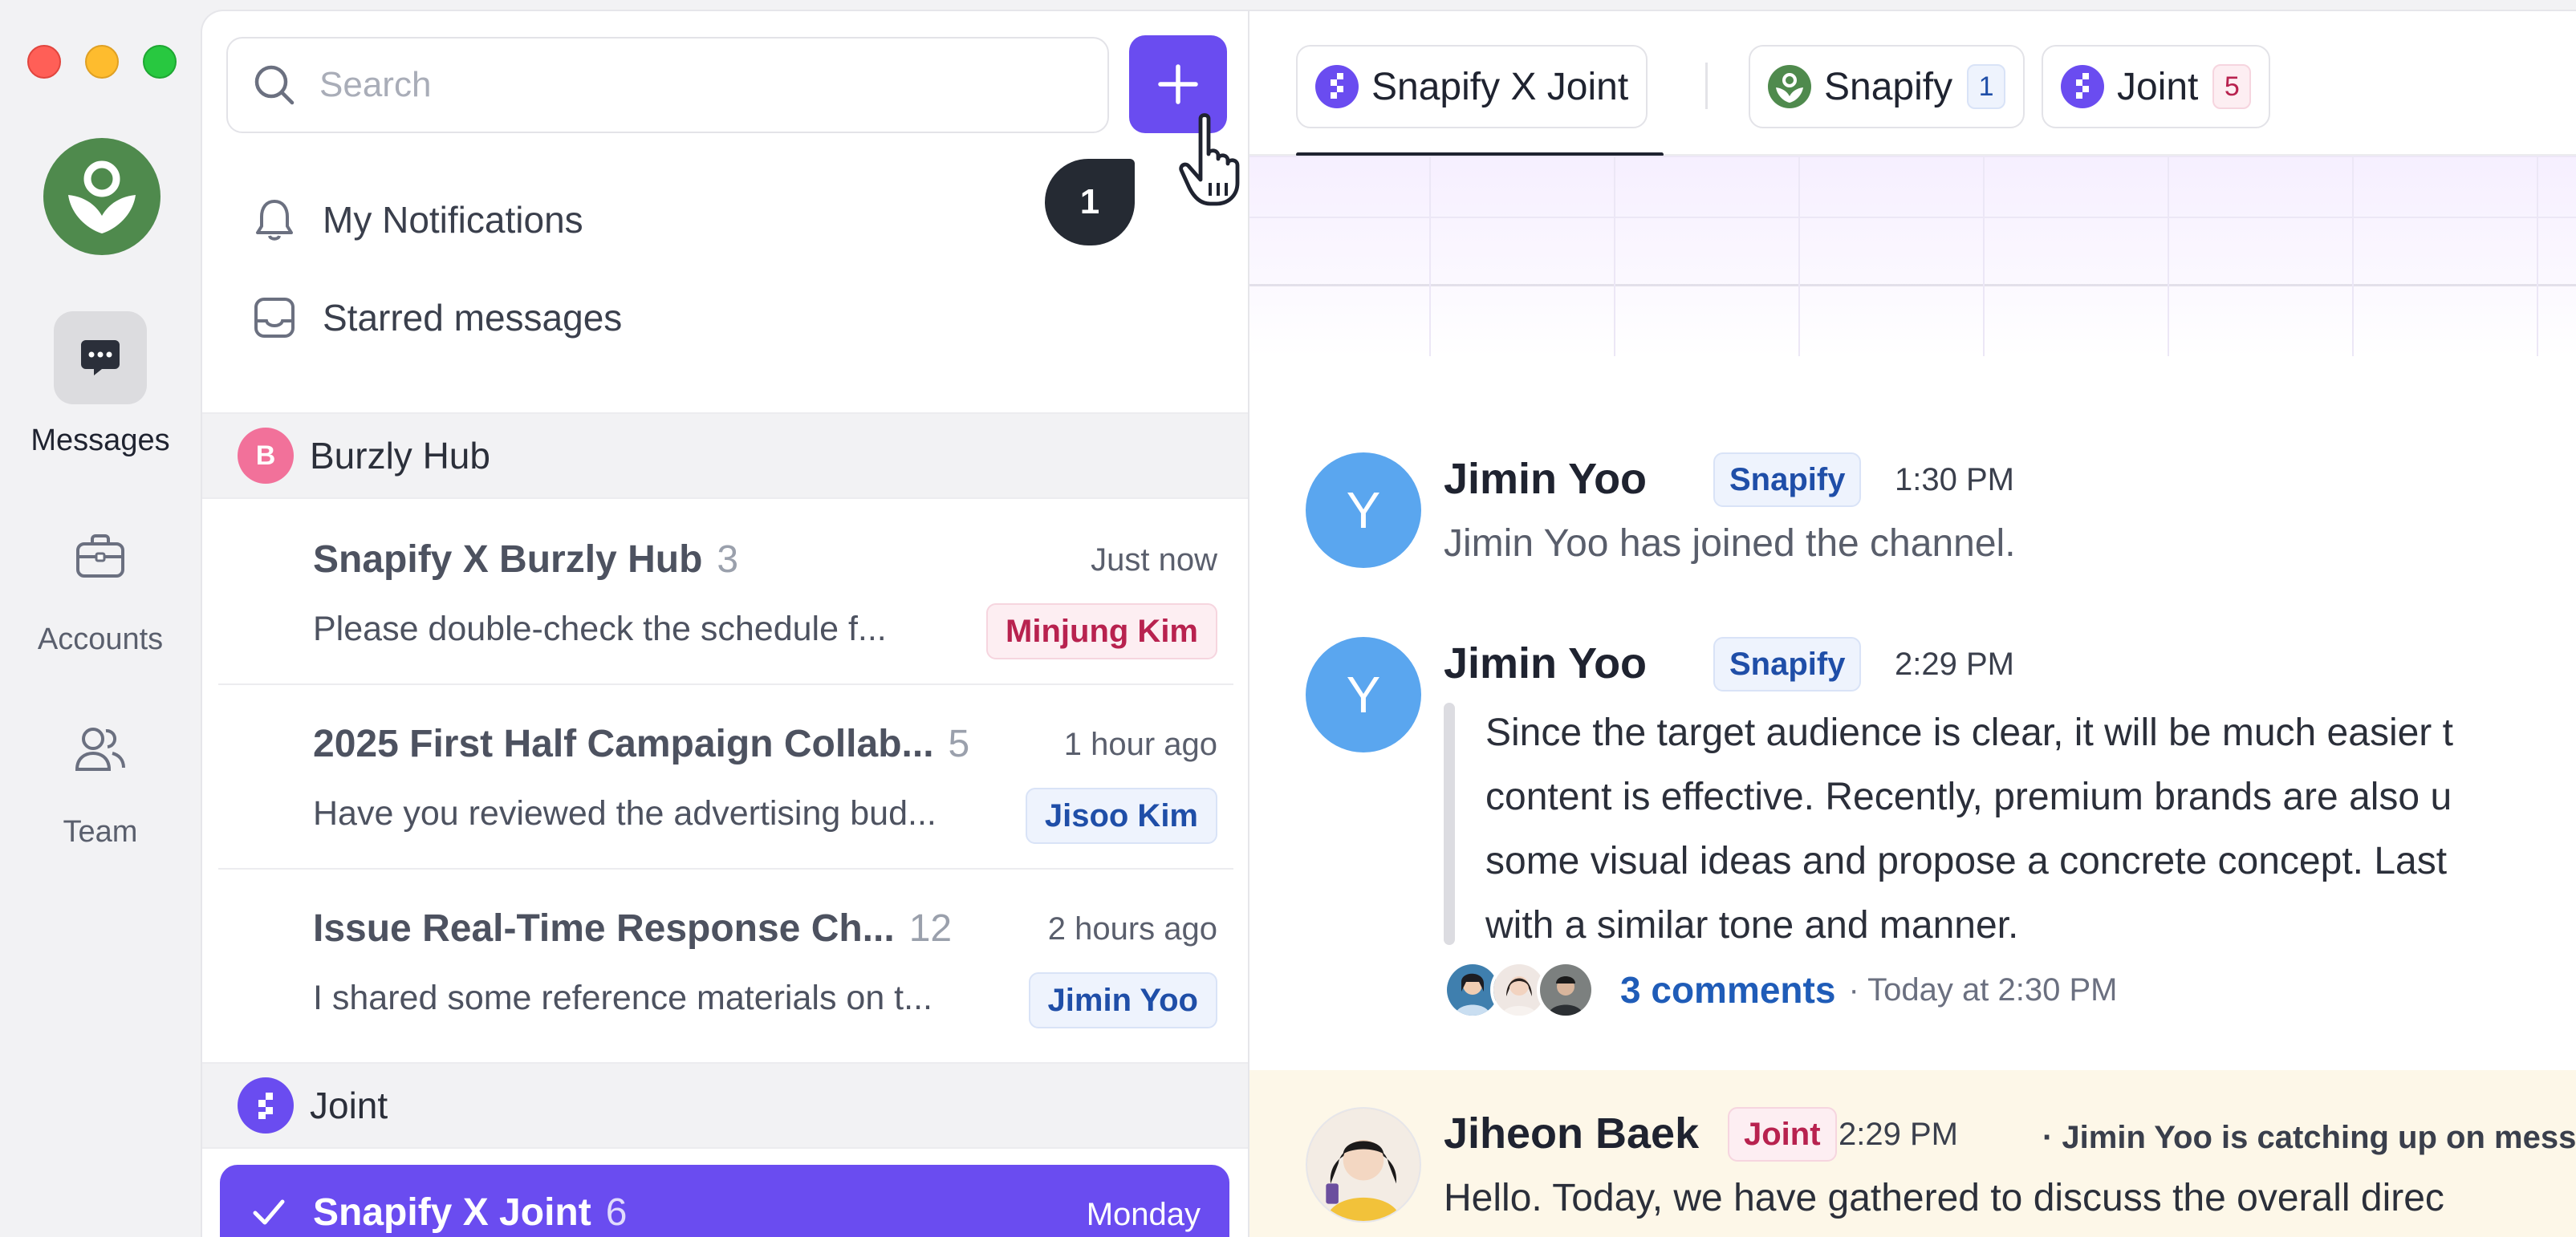  I want to click on workspace-logo-icon, so click(102, 196).